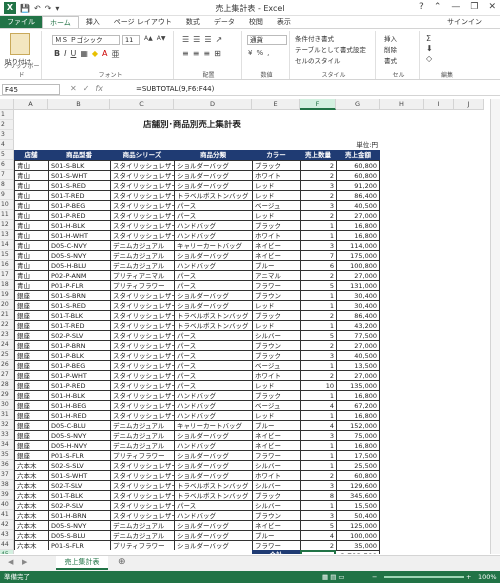 Image resolution: width=500 pixels, height=583 pixels. What do you see at coordinates (79, 385) in the screenshot?
I see `table-cell: S01-P-RED` at bounding box center [79, 385].